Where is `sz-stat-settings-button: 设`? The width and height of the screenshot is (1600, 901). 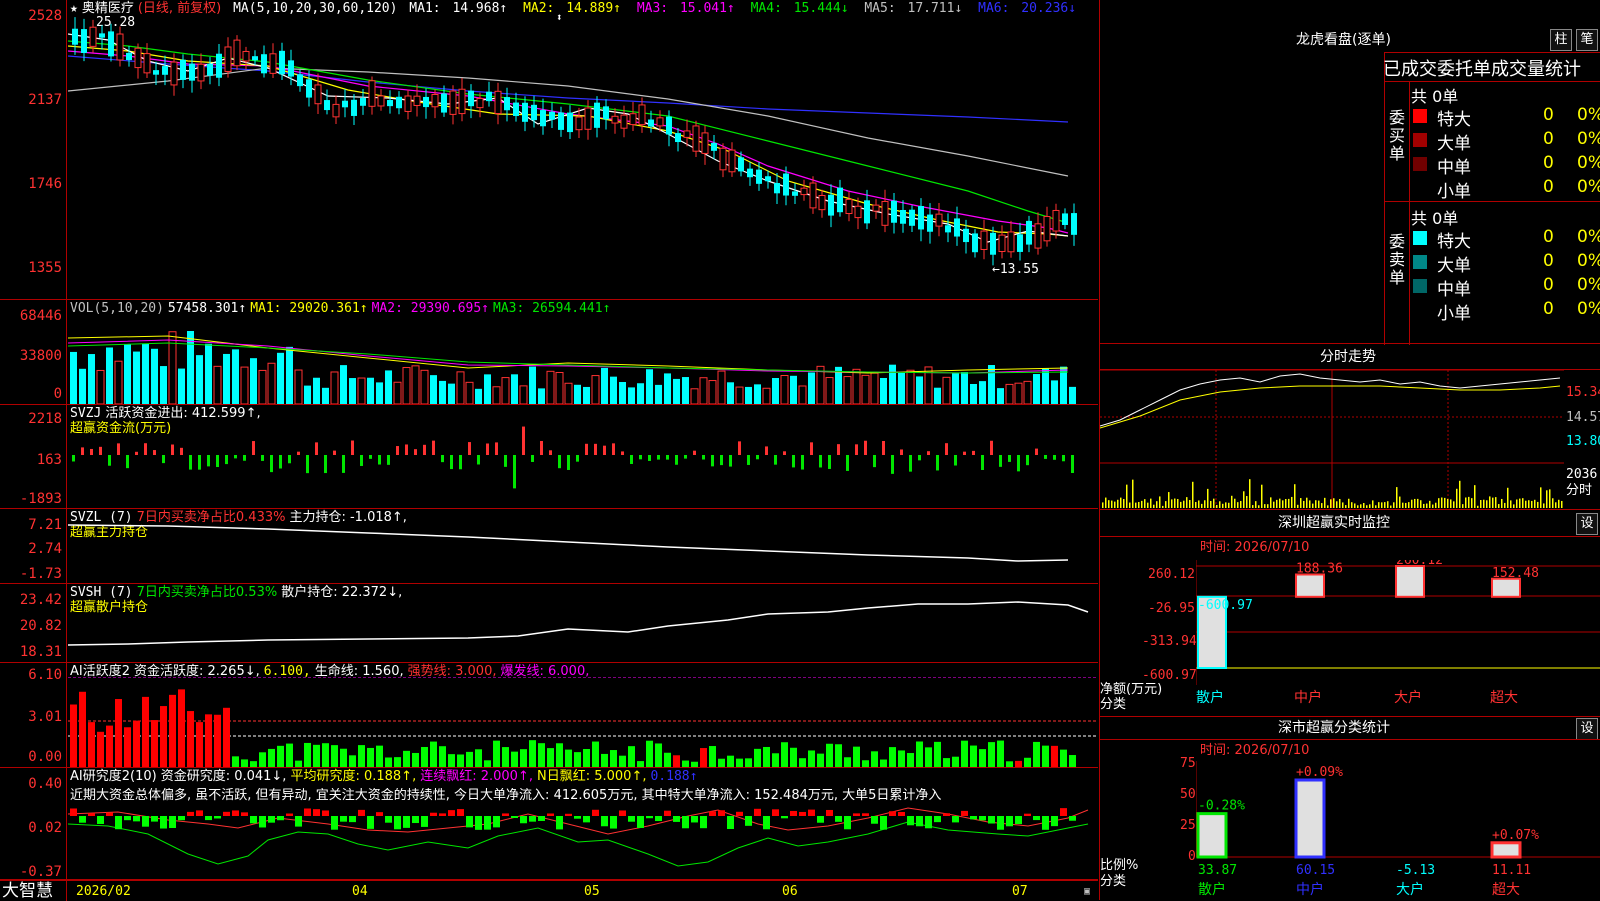 sz-stat-settings-button: 设 is located at coordinates (1587, 729).